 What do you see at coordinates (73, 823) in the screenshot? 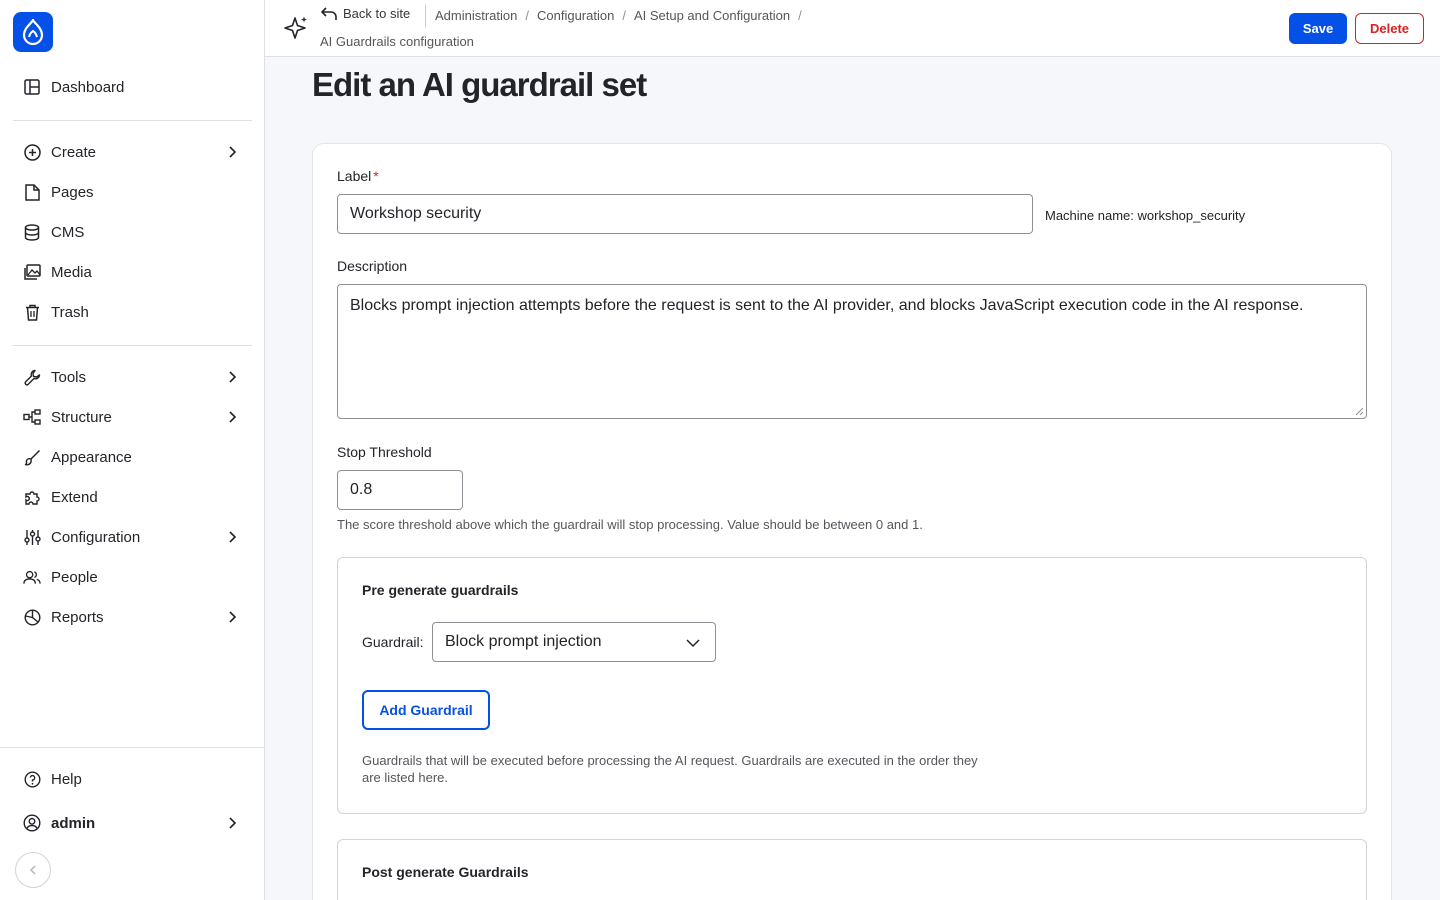
I see `sidebar-item-label: admin` at bounding box center [73, 823].